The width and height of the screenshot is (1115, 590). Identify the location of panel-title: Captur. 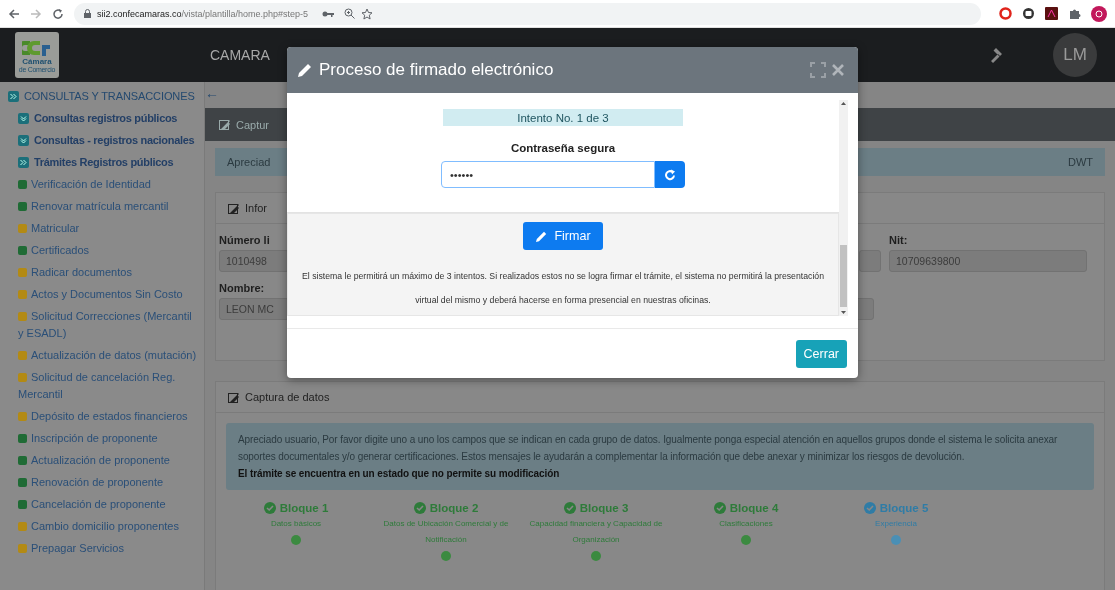
(253, 124).